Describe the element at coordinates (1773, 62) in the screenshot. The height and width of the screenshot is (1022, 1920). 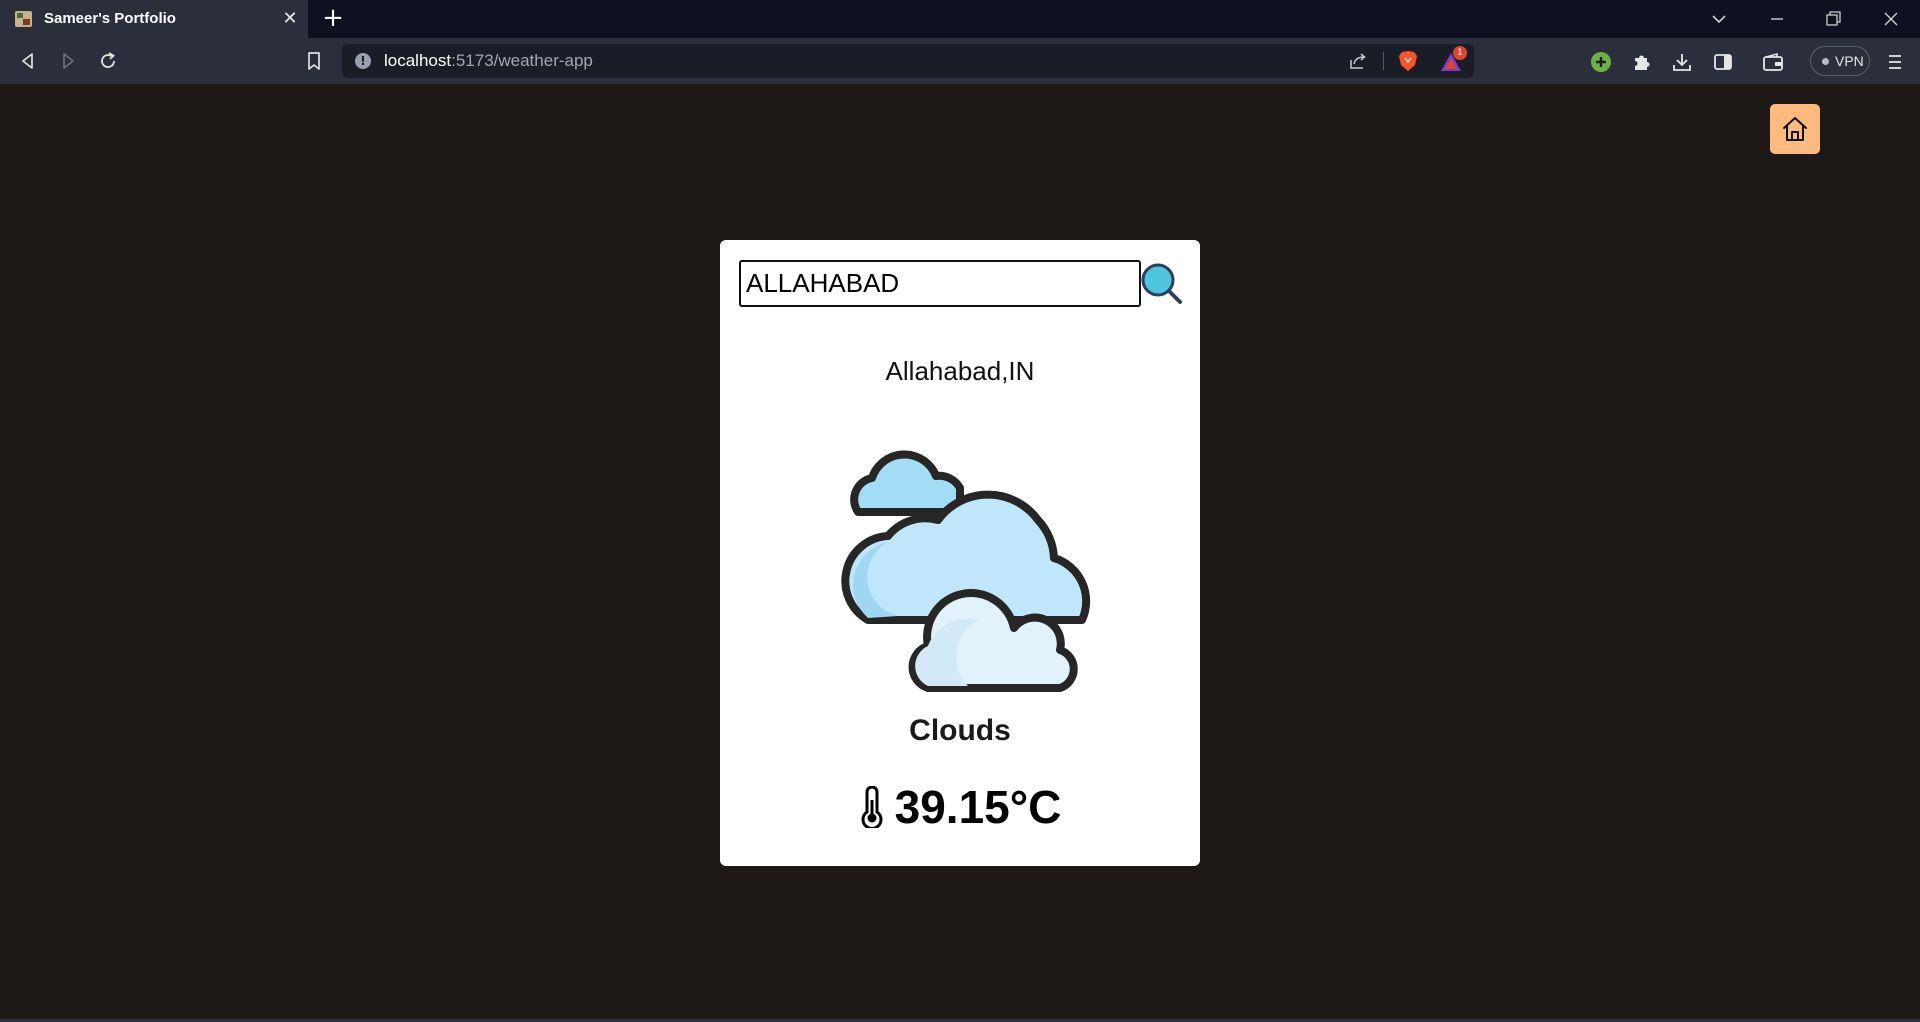
I see `wallet-icon` at that location.